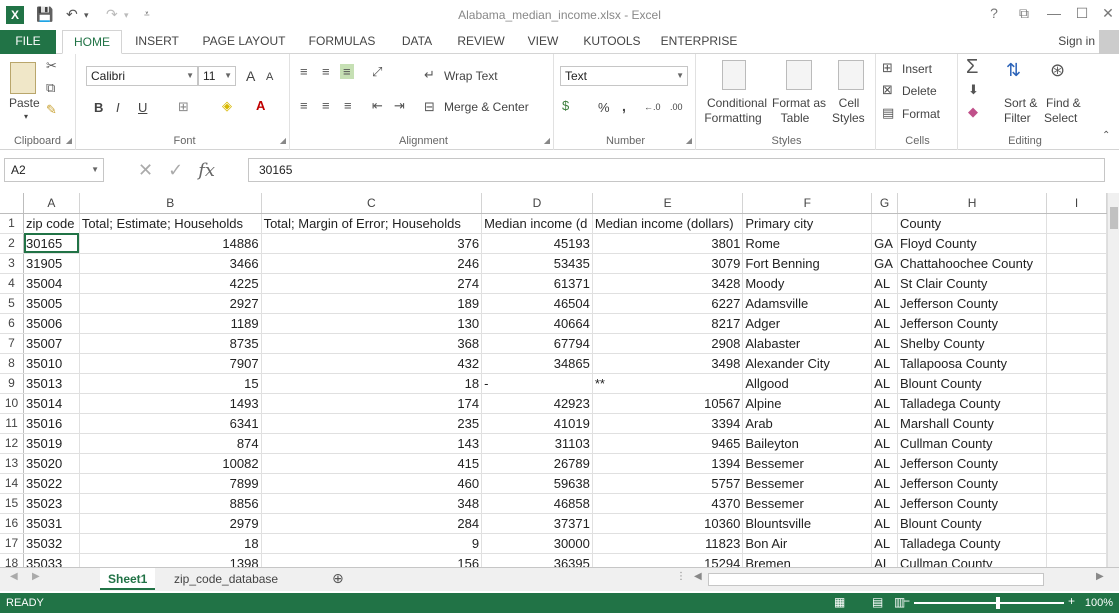 The image size is (1119, 613). I want to click on row-header: 10, so click(12, 403).